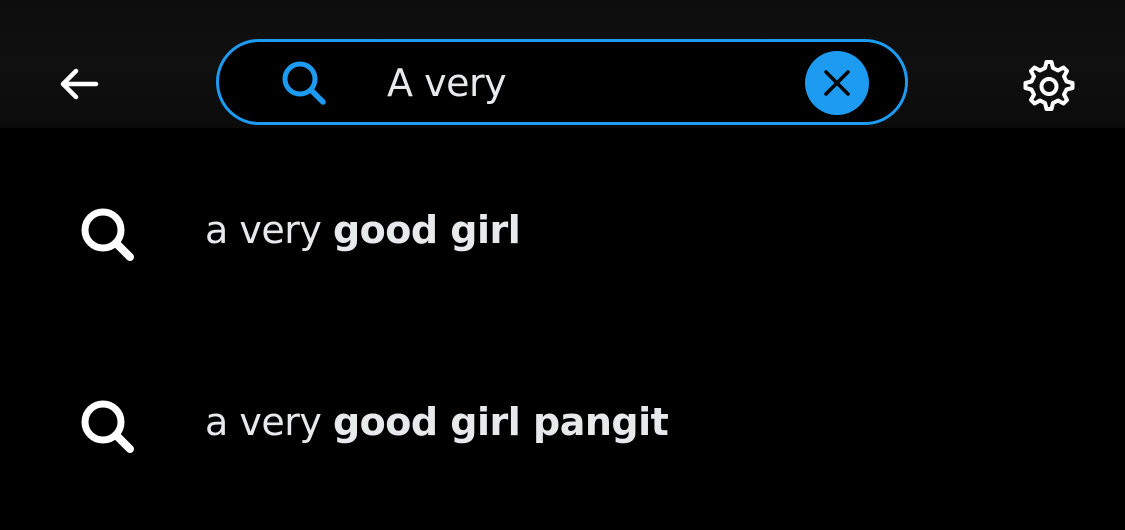 The image size is (1125, 530). I want to click on back-button, so click(78, 84).